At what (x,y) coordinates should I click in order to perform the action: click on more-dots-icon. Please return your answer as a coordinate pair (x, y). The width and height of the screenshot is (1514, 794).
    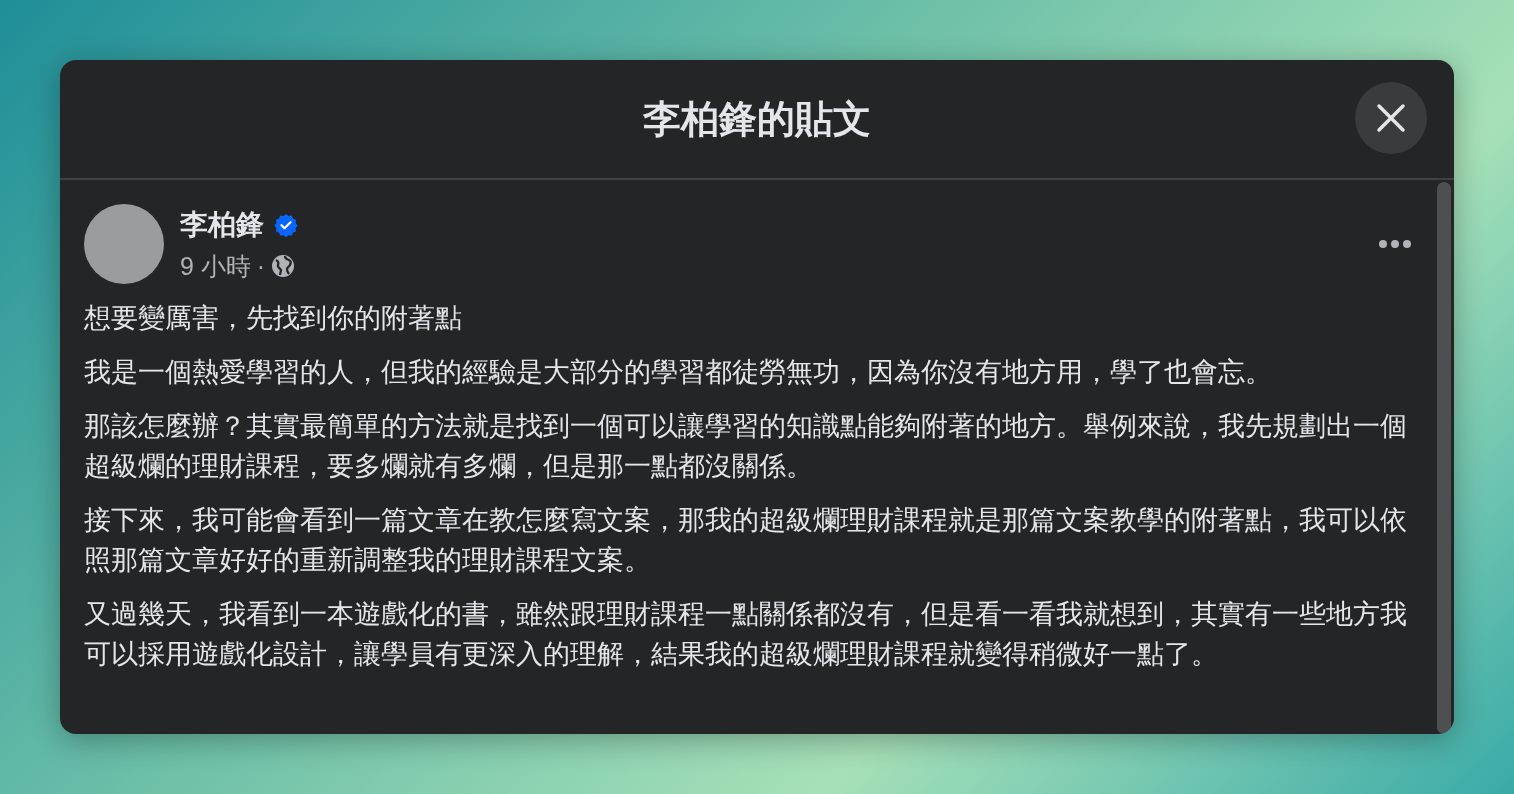
    Looking at the image, I should click on (1395, 244).